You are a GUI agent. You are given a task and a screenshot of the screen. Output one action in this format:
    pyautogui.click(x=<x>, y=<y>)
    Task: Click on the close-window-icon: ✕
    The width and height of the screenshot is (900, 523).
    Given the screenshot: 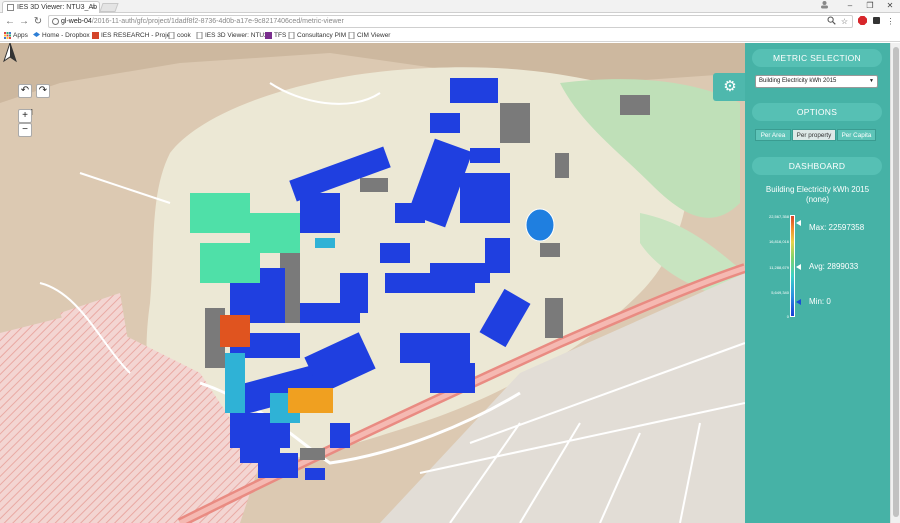 What is the action you would take?
    pyautogui.click(x=890, y=6)
    